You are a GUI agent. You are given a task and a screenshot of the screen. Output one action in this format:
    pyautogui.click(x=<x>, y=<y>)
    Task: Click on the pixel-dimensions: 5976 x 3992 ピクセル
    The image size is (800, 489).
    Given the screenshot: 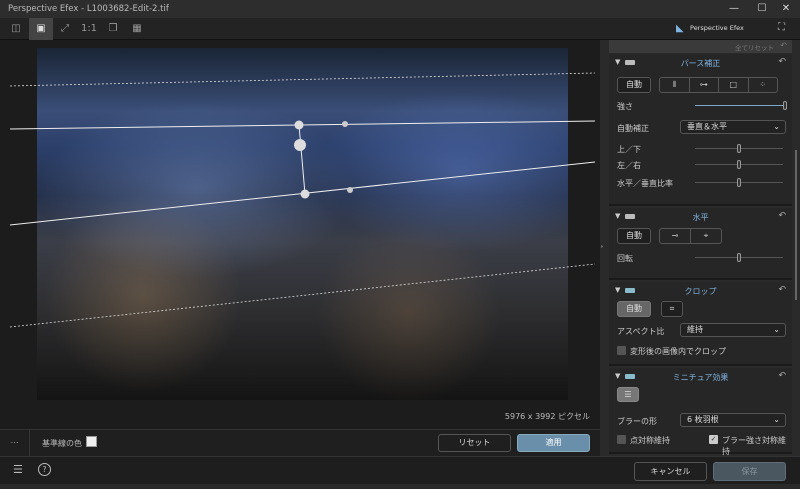 What is the action you would take?
    pyautogui.click(x=547, y=416)
    